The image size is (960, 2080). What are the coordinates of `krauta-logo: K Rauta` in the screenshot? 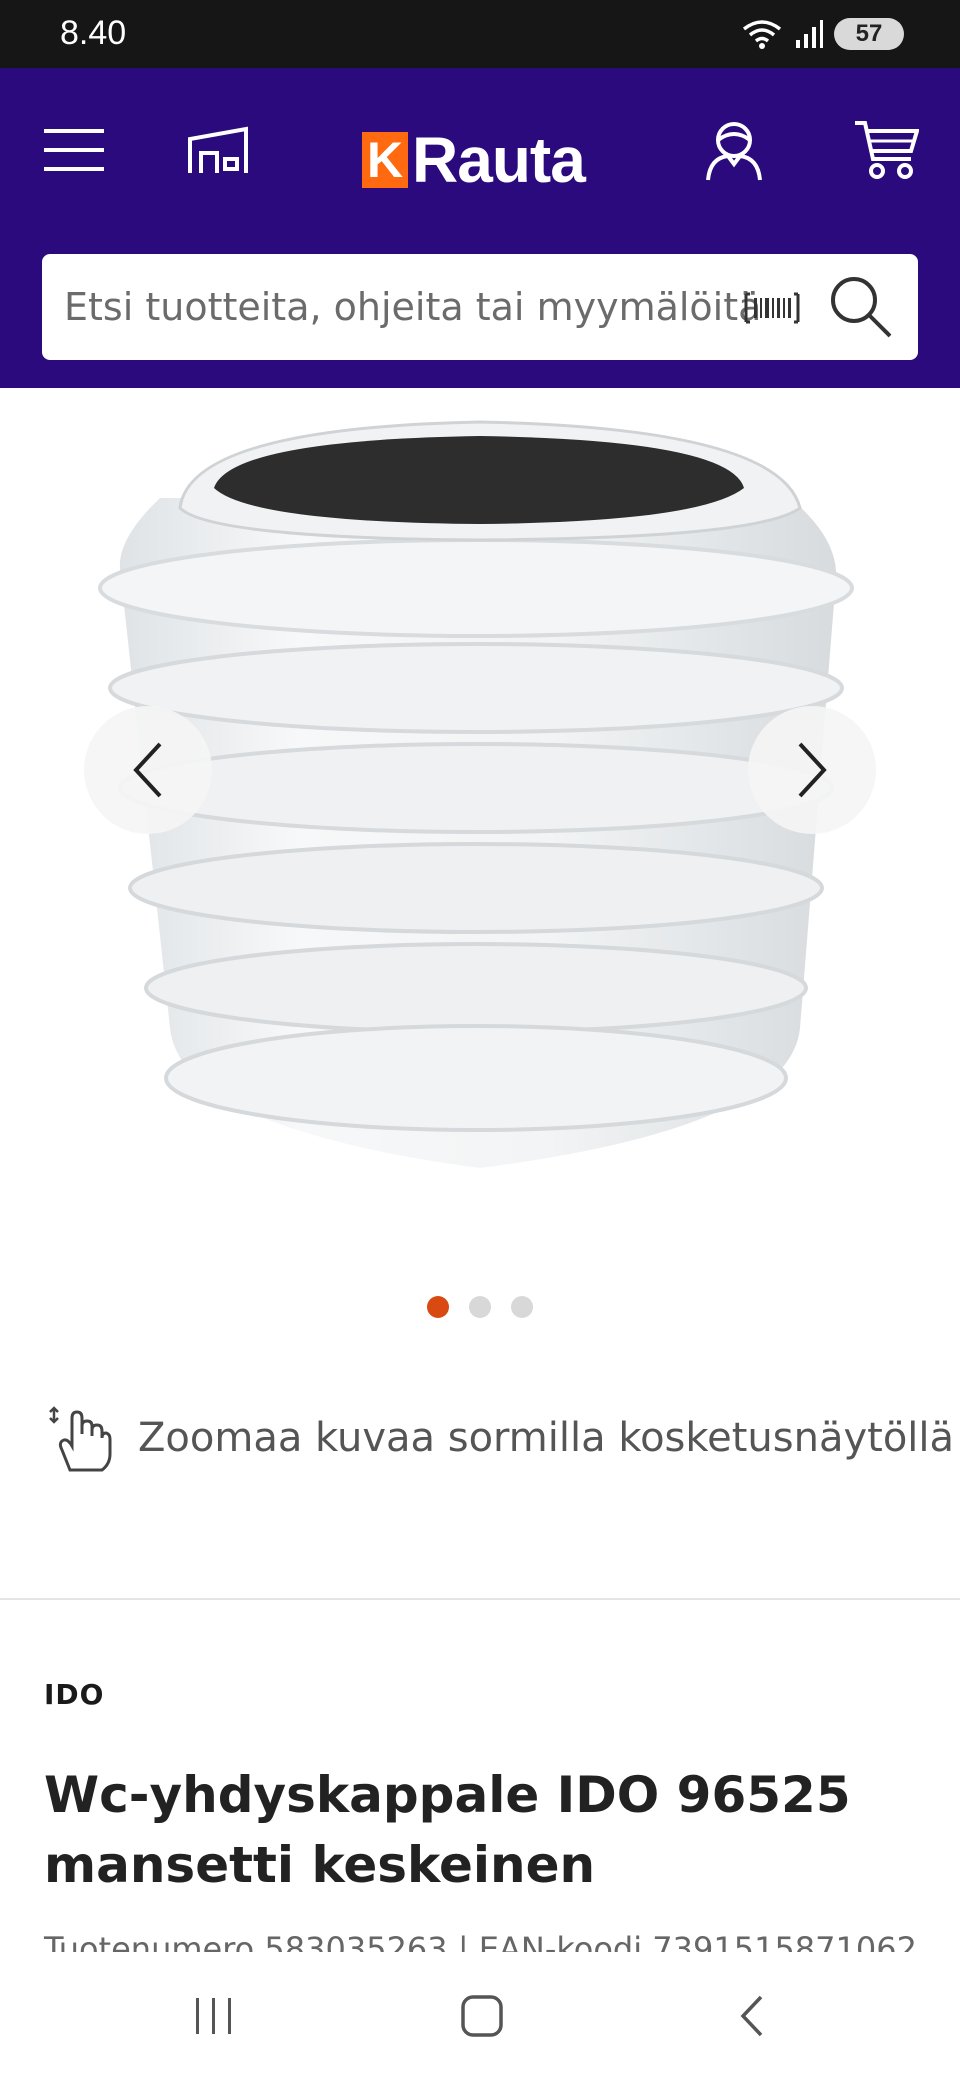 It's located at (474, 160).